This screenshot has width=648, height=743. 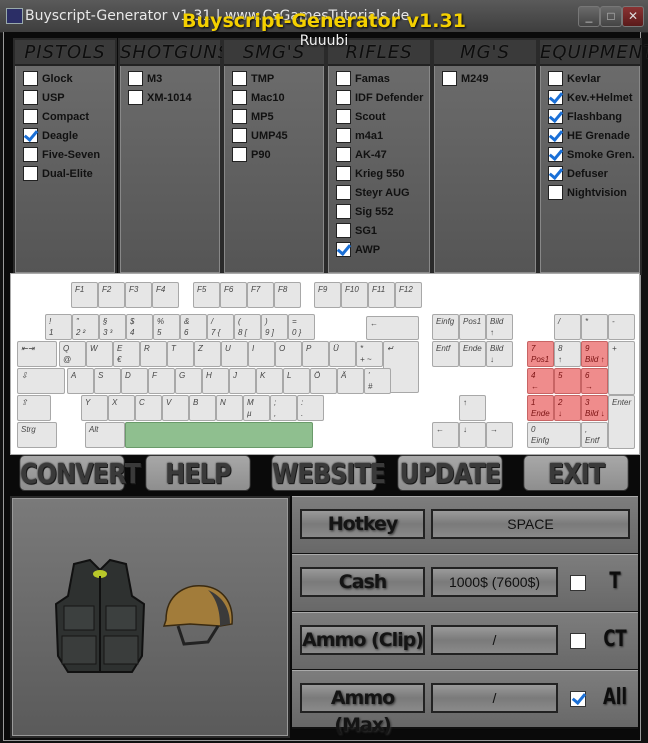 What do you see at coordinates (287, 295) in the screenshot?
I see `function-key: F8` at bounding box center [287, 295].